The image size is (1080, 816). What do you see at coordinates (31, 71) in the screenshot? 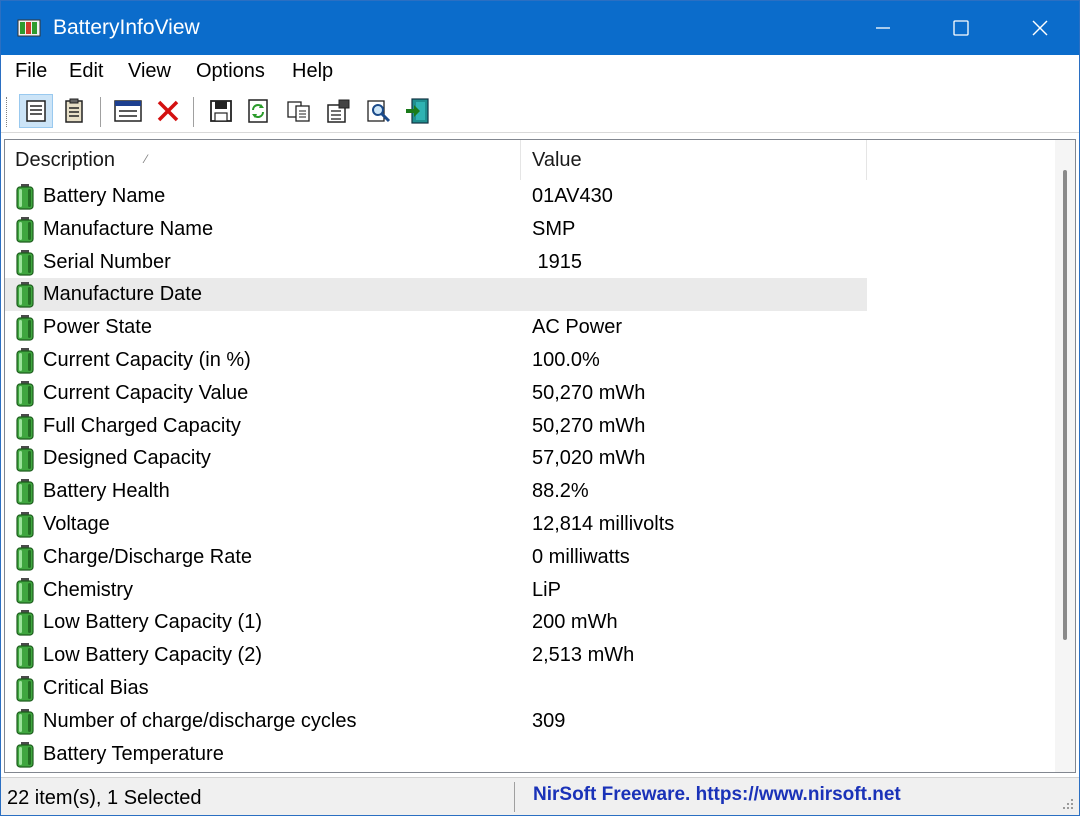
I see `menu-file: File` at bounding box center [31, 71].